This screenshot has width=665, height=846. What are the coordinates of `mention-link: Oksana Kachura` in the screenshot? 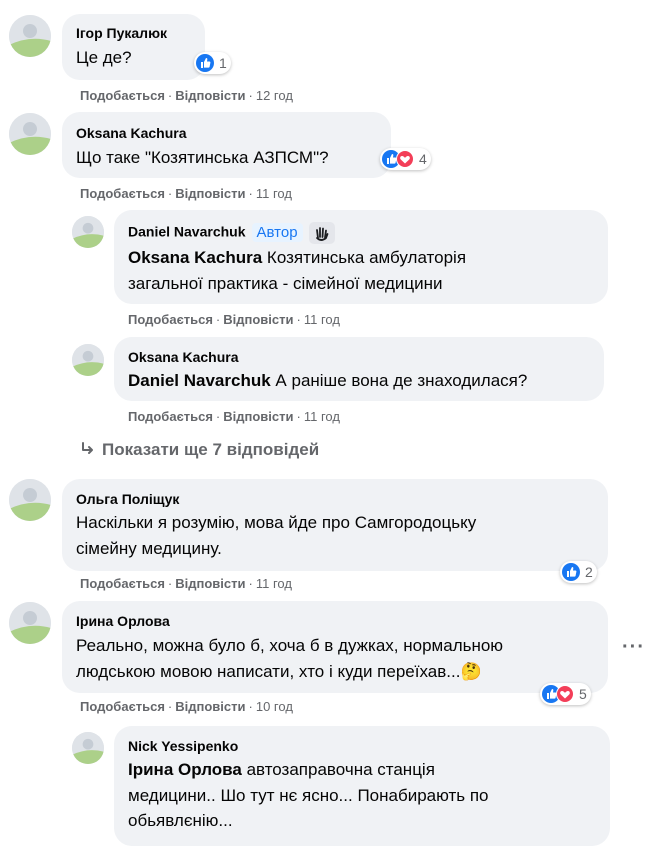 It's located at (195, 257).